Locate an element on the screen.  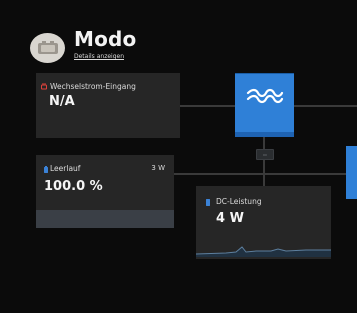
inverter-charger-box is located at coordinates (264, 105).